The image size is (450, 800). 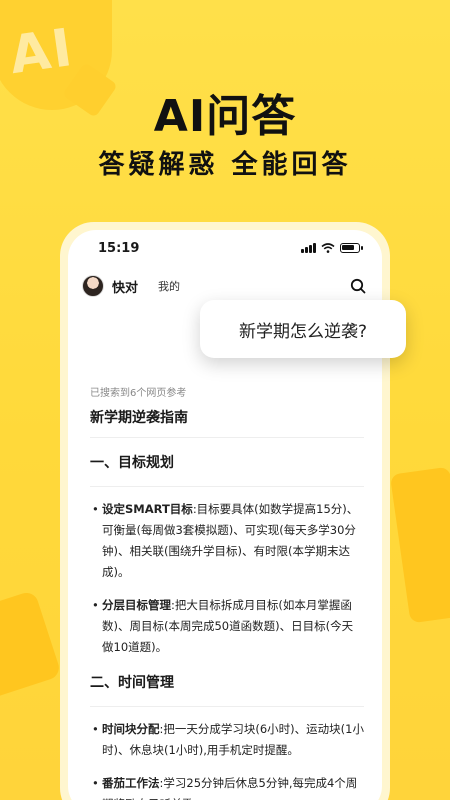 I want to click on section-title: 一、目标规划, so click(x=227, y=469).